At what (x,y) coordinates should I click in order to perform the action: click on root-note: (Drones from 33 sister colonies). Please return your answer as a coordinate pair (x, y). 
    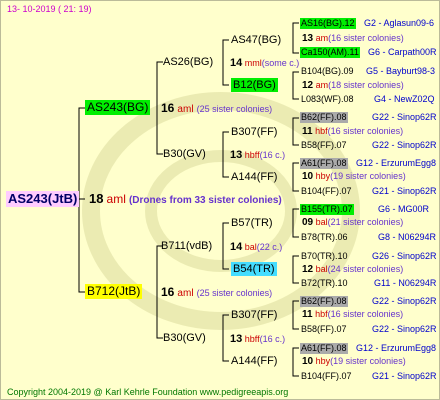
    Looking at the image, I should click on (205, 200).